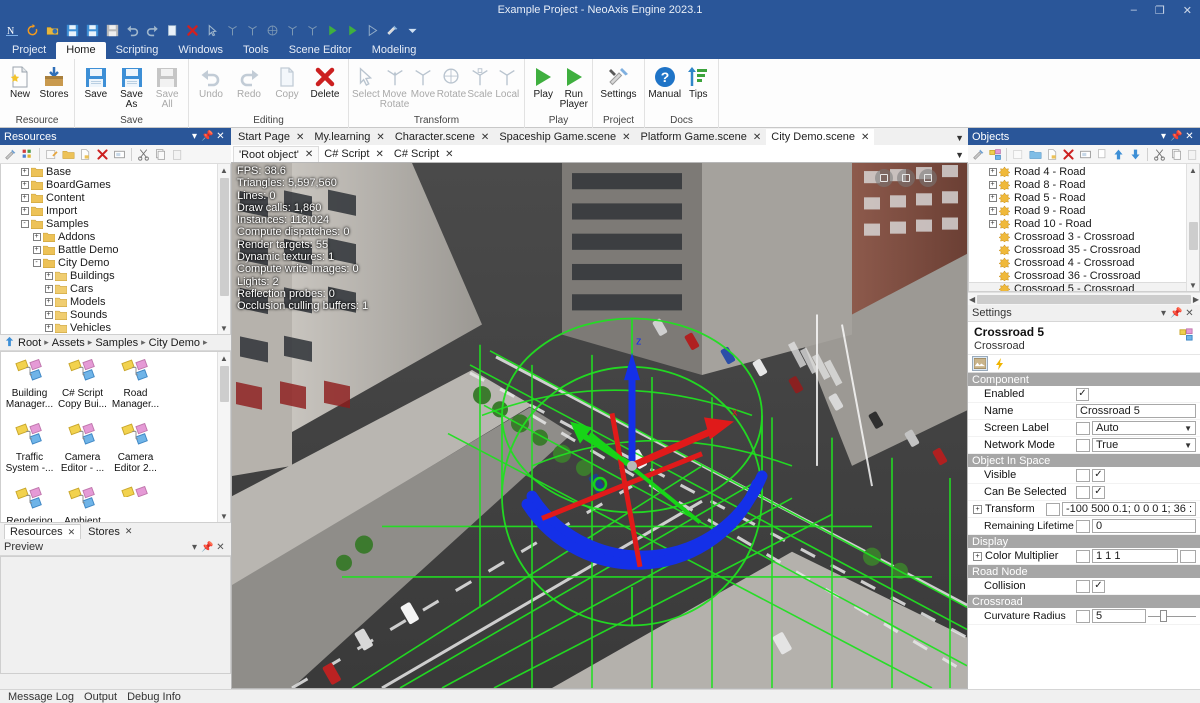 The image size is (1200, 703). I want to click on viewport-mode-1-icon, so click(884, 178).